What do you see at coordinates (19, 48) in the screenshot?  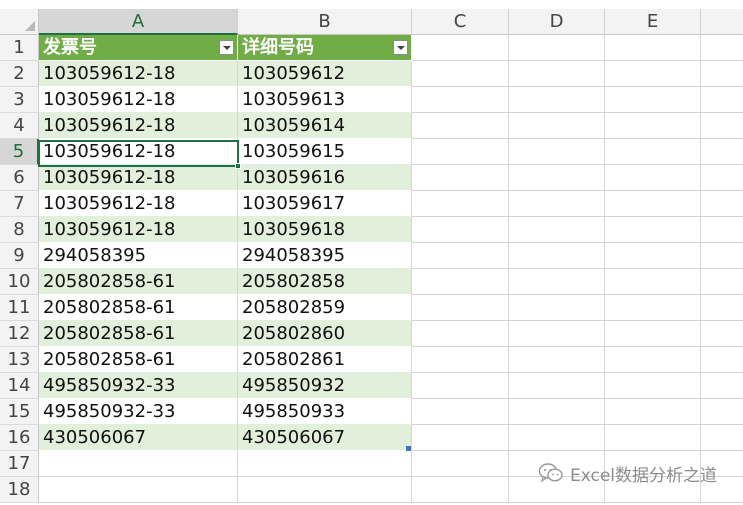 I see `row-header-1: 1` at bounding box center [19, 48].